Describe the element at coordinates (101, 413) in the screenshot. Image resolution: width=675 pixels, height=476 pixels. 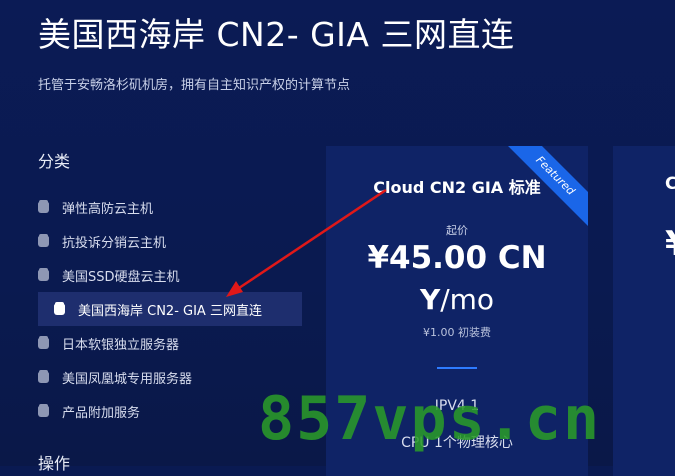
I see `category-item-label: 产品附加服务` at that location.